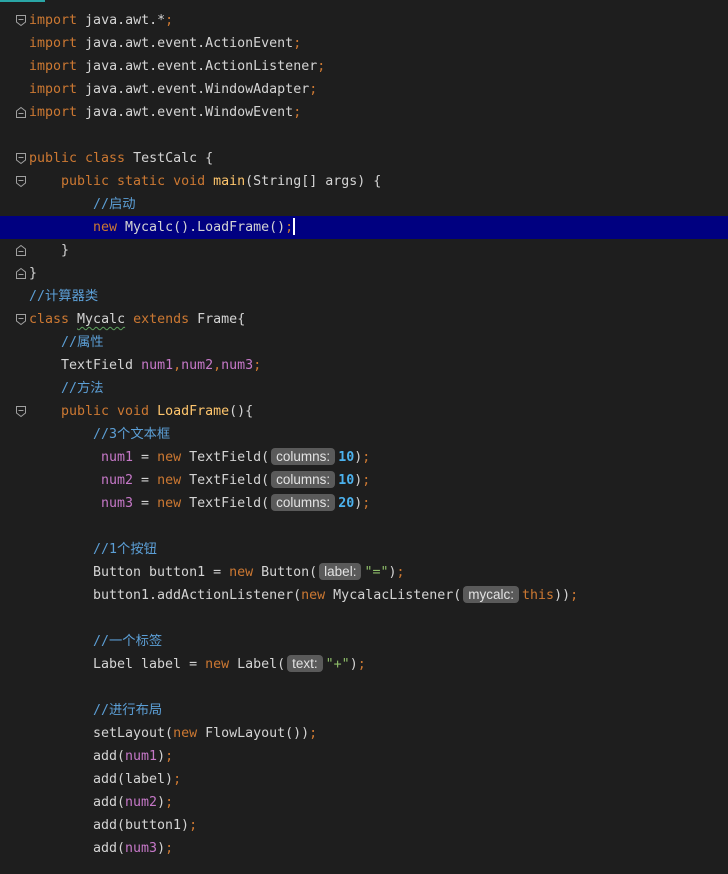 The width and height of the screenshot is (728, 874). What do you see at coordinates (364, 20) in the screenshot?
I see `code-line: import java.awt.*;` at bounding box center [364, 20].